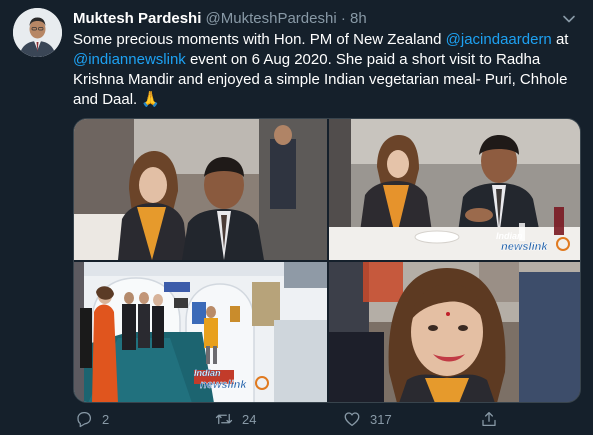 Image resolution: width=593 pixels, height=435 pixels. Describe the element at coordinates (84, 419) in the screenshot. I see `reply-icon` at that location.